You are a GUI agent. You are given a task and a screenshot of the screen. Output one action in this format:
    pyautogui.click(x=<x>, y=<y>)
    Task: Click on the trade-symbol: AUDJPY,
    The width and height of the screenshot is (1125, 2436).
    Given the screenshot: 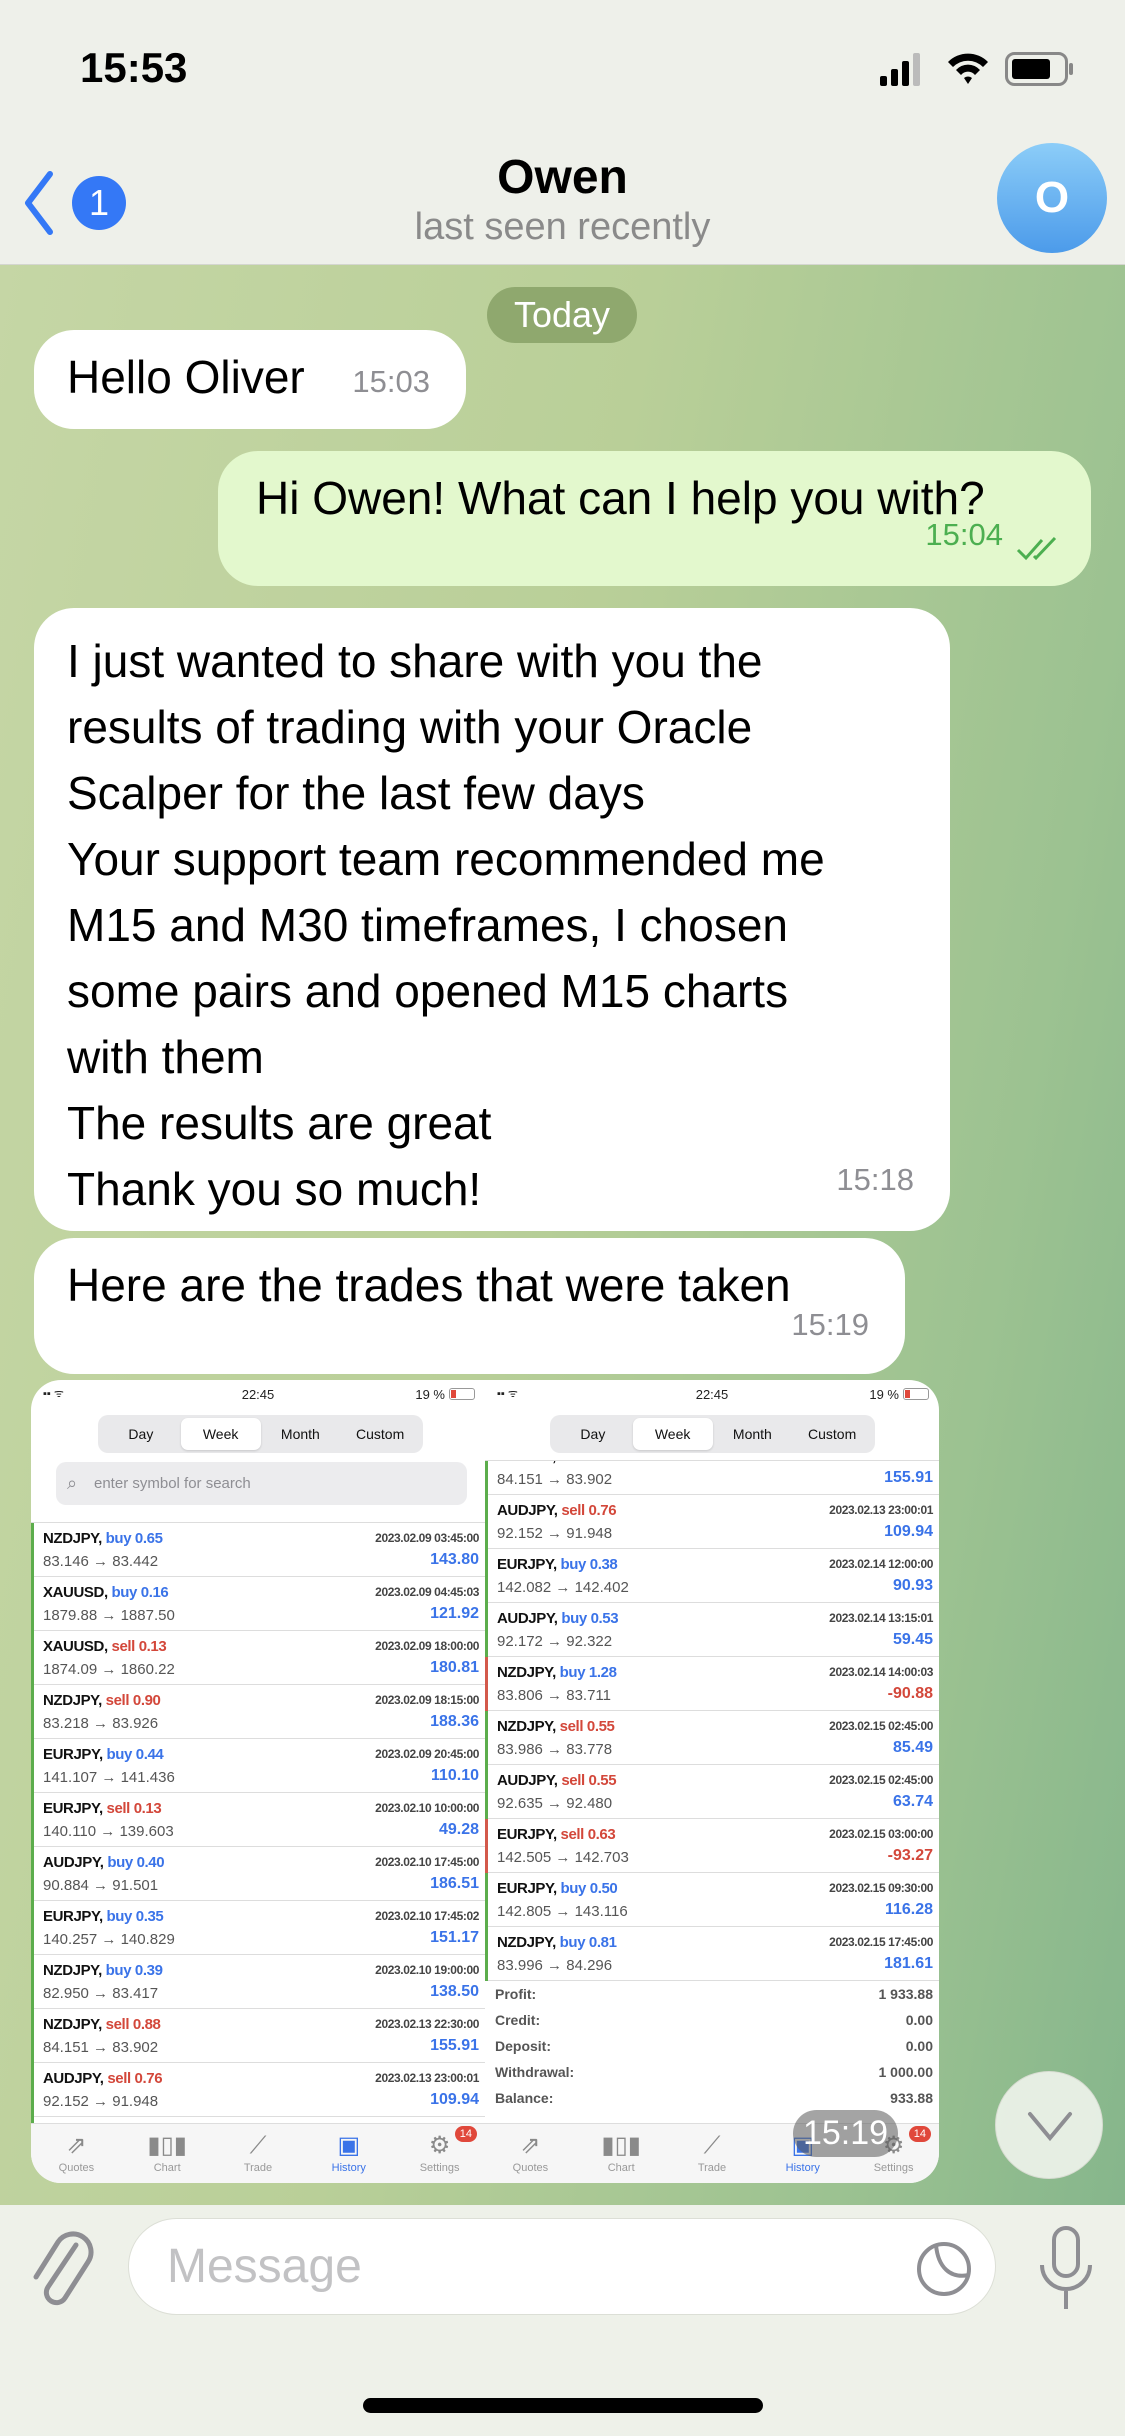 What is the action you would take?
    pyautogui.click(x=73, y=1862)
    